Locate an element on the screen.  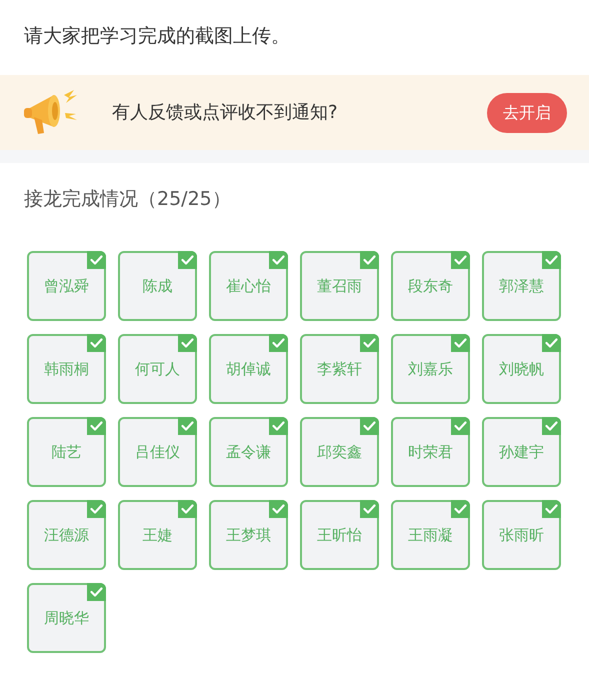
member-name: 崔心怡 is located at coordinates (248, 286).